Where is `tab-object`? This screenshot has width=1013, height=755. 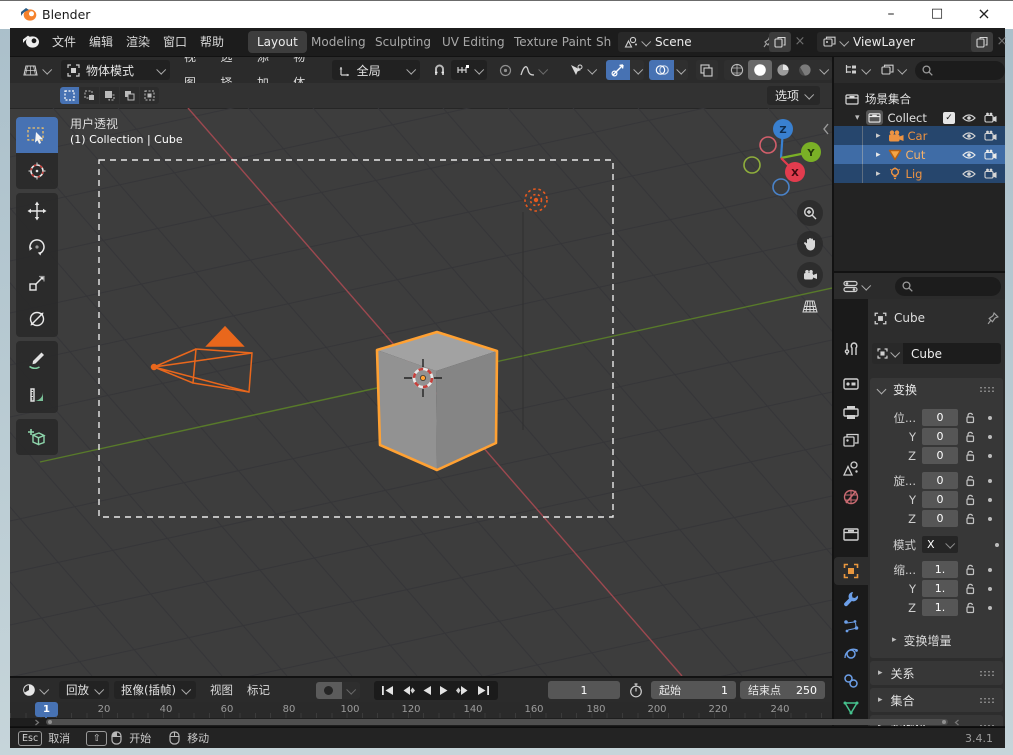 tab-object is located at coordinates (851, 571).